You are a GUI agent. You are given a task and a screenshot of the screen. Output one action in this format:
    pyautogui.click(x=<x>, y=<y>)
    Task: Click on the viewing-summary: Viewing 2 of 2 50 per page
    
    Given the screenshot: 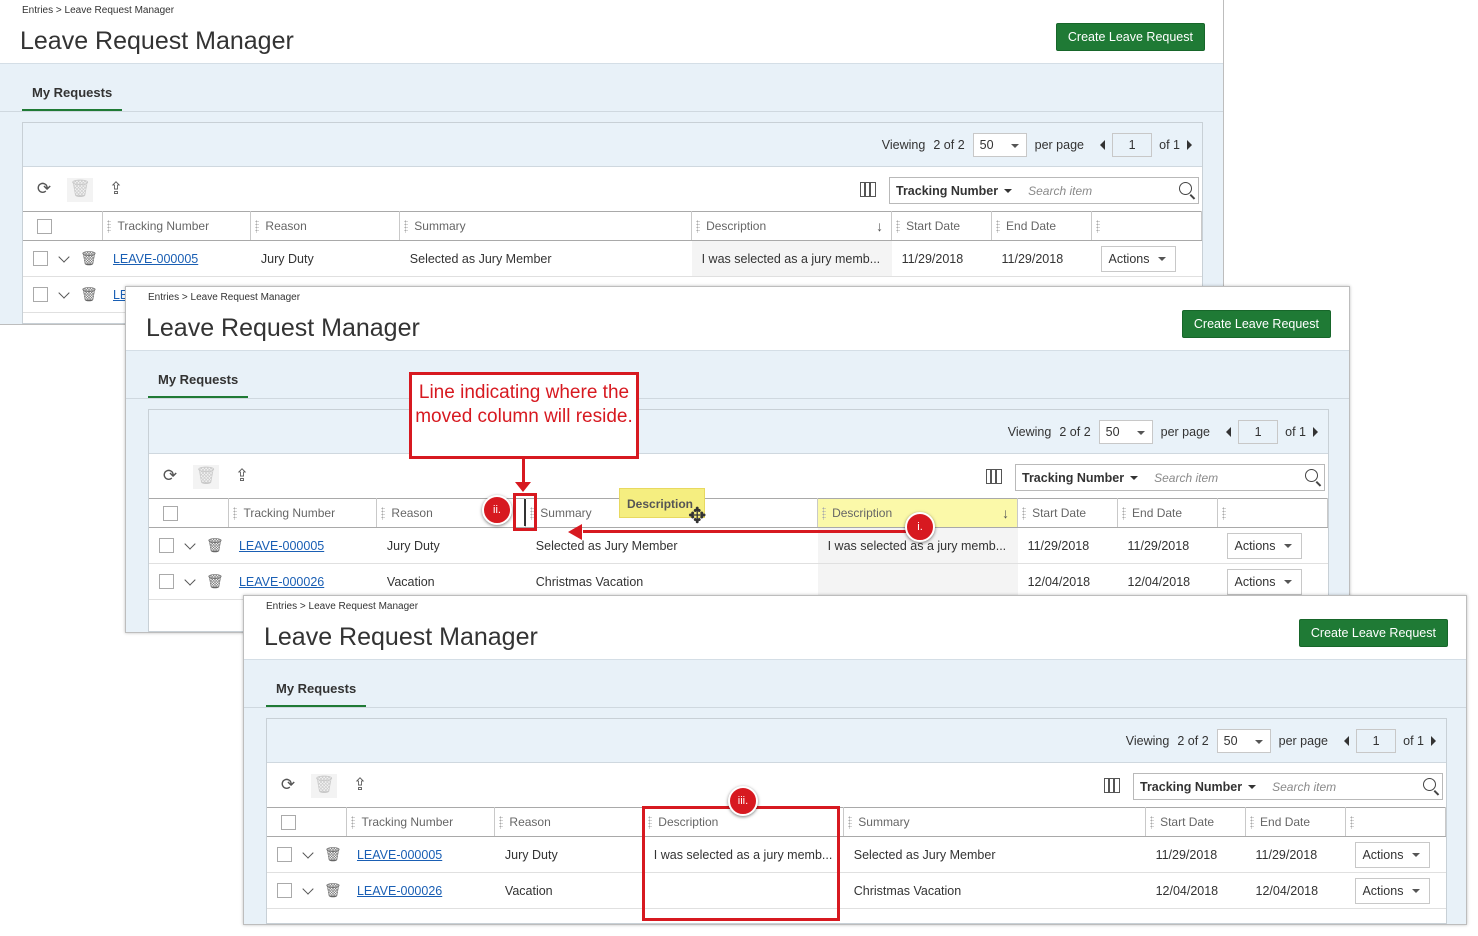 What is the action you would take?
    pyautogui.click(x=1109, y=432)
    